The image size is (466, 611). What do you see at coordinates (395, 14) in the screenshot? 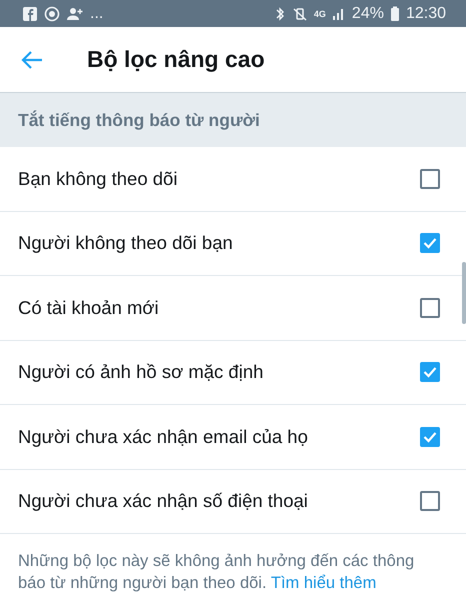
I see `battery-icon` at bounding box center [395, 14].